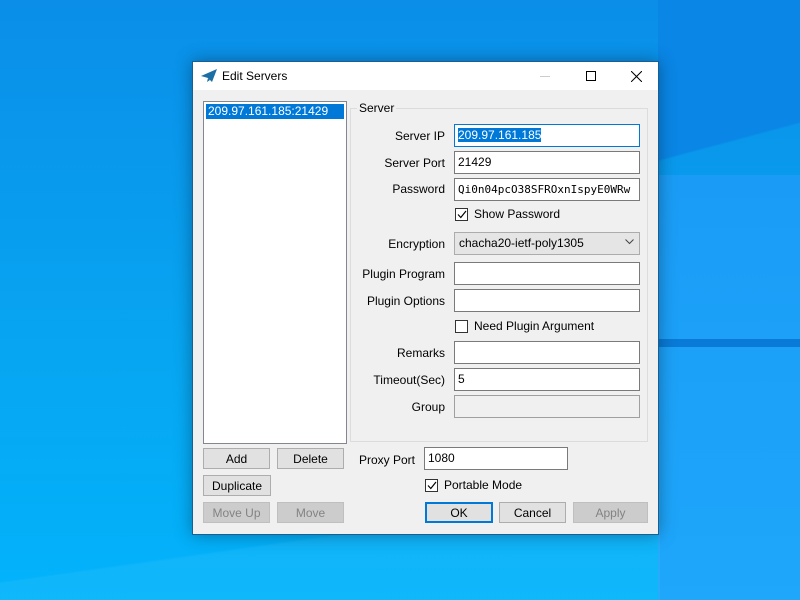 The width and height of the screenshot is (800, 600). What do you see at coordinates (425, 76) in the screenshot?
I see `title-bar: Edit Servers` at bounding box center [425, 76].